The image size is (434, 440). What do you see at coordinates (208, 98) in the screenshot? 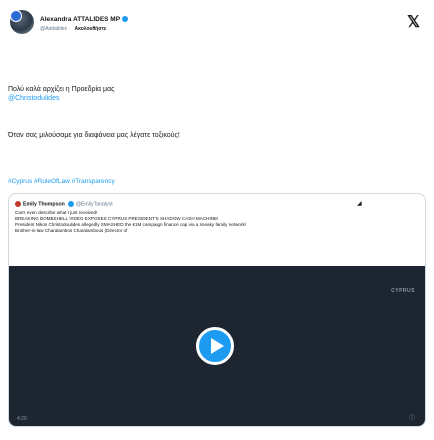
I see `mention-link: @Christodulides` at bounding box center [208, 98].